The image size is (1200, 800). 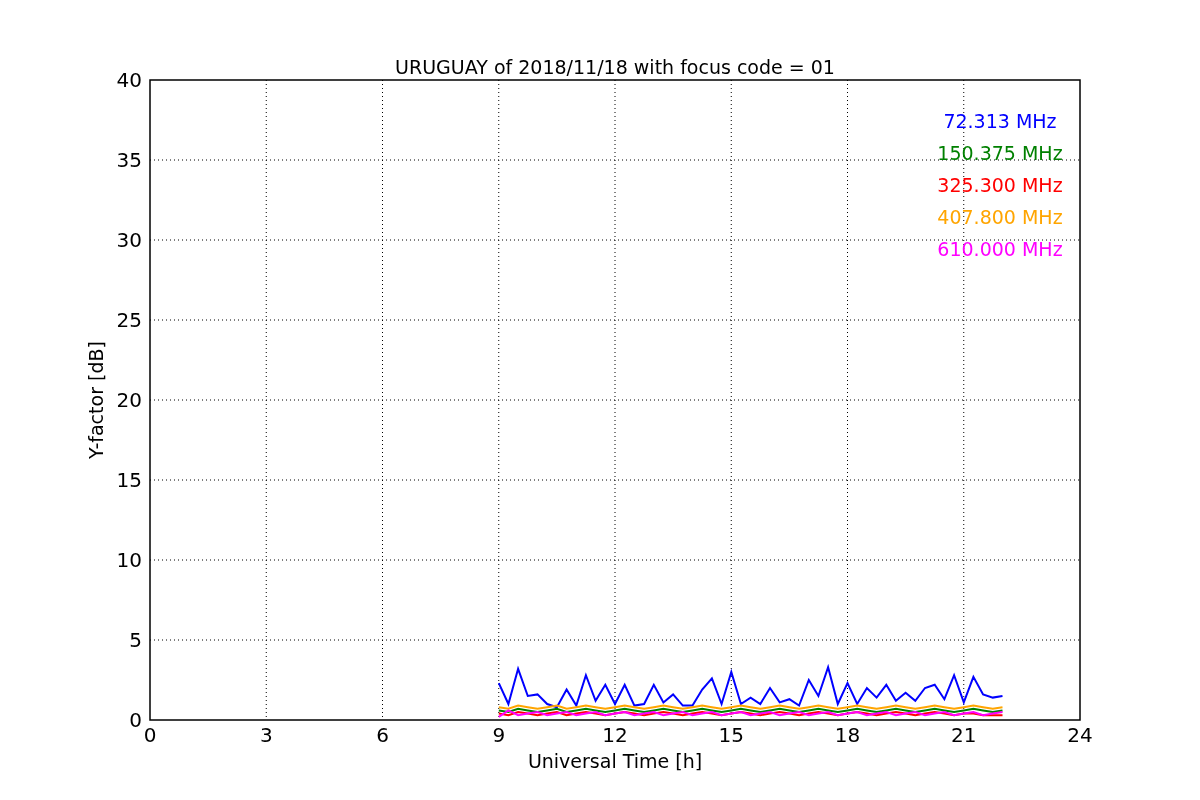 What do you see at coordinates (129, 400) in the screenshot?
I see `y-tick-label: 20` at bounding box center [129, 400].